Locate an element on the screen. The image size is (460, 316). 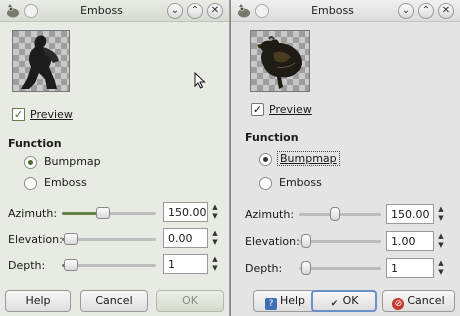
mouse-pointer-icon is located at coordinates (200, 80).